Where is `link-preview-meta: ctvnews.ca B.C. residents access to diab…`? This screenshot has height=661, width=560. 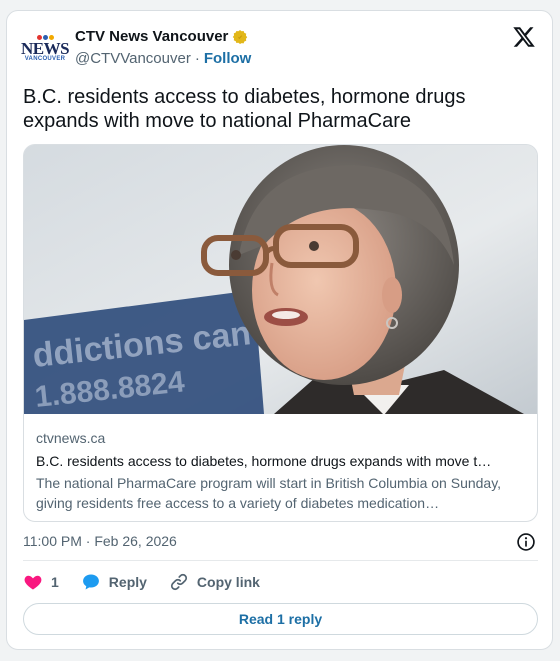
link-preview-meta: ctvnews.ca B.C. residents access to diab… is located at coordinates (281, 471).